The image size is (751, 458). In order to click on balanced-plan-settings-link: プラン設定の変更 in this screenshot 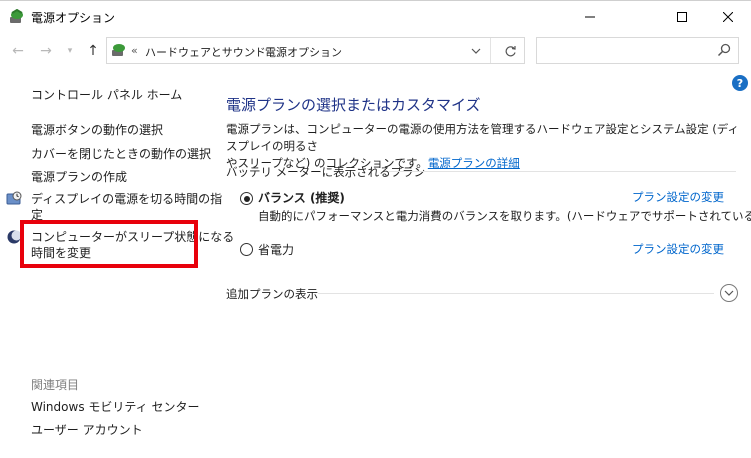, I will do `click(678, 197)`.